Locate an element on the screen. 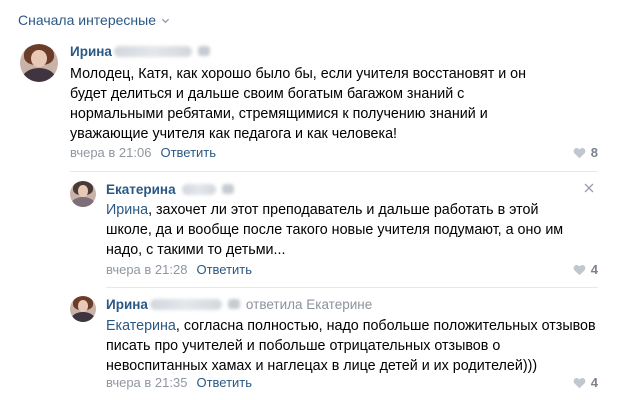 Image resolution: width=620 pixels, height=400 pixels. mention-link: Екатерина is located at coordinates (141, 326).